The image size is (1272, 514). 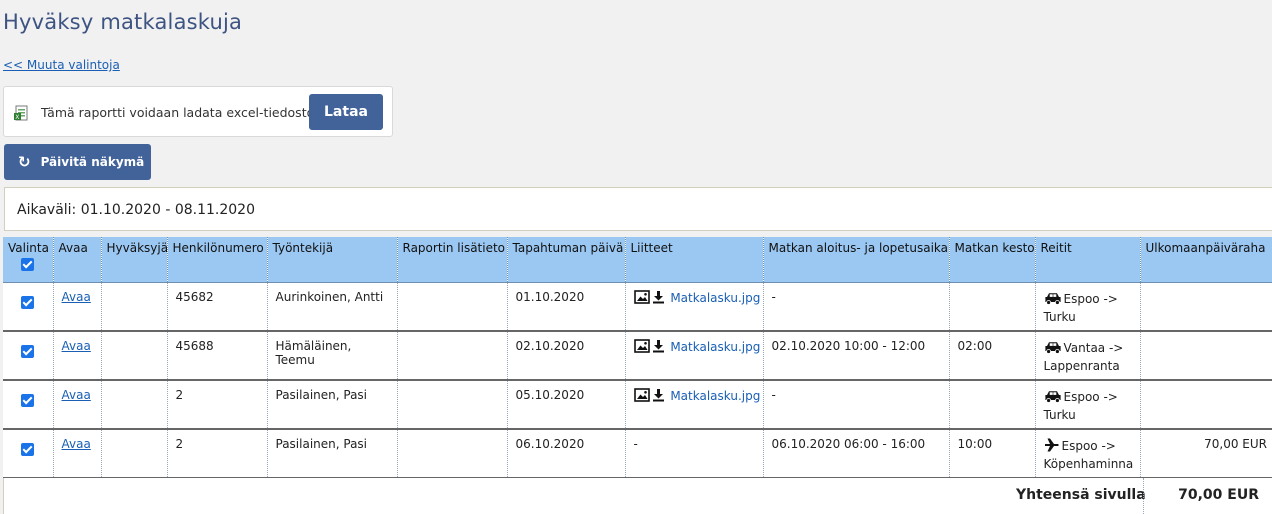 I want to click on column-header-valinta: Valinta, so click(x=28, y=260).